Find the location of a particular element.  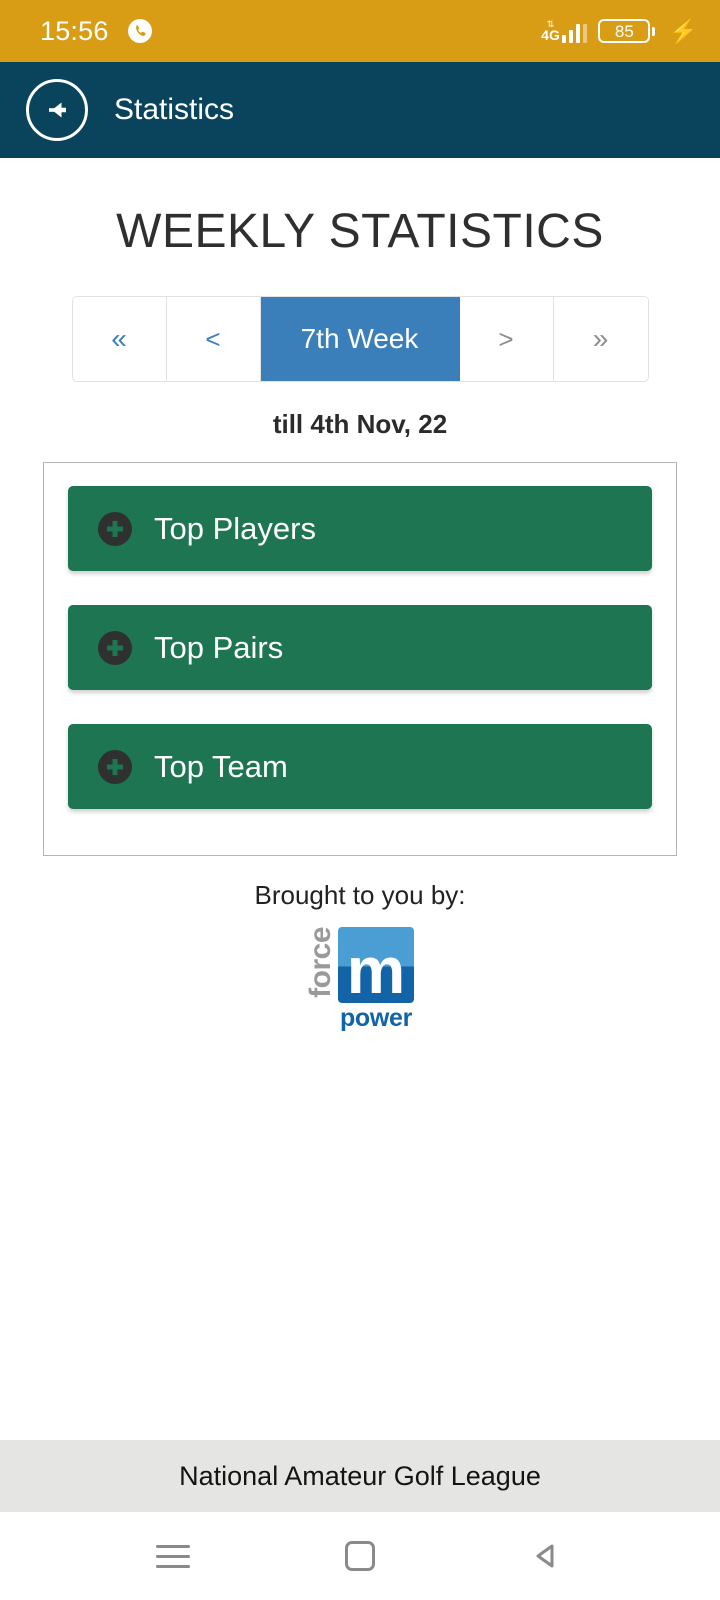

accordion-item-top-players: Top Players is located at coordinates (360, 528).